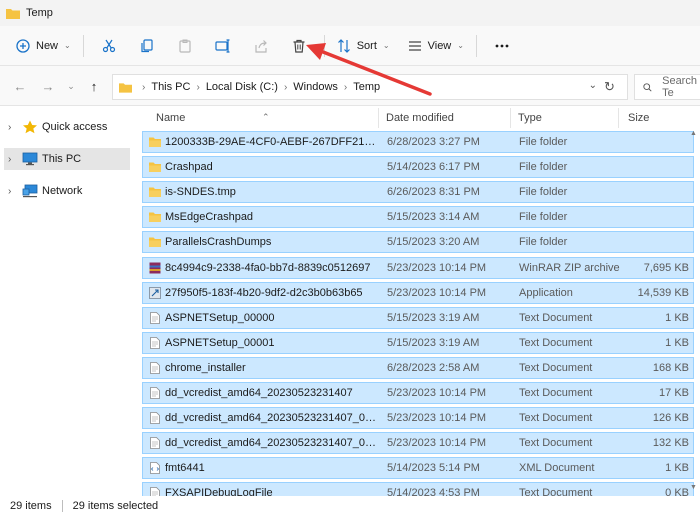 This screenshot has width=700, height=516. I want to click on nav-item-network: › Network, so click(67, 191).